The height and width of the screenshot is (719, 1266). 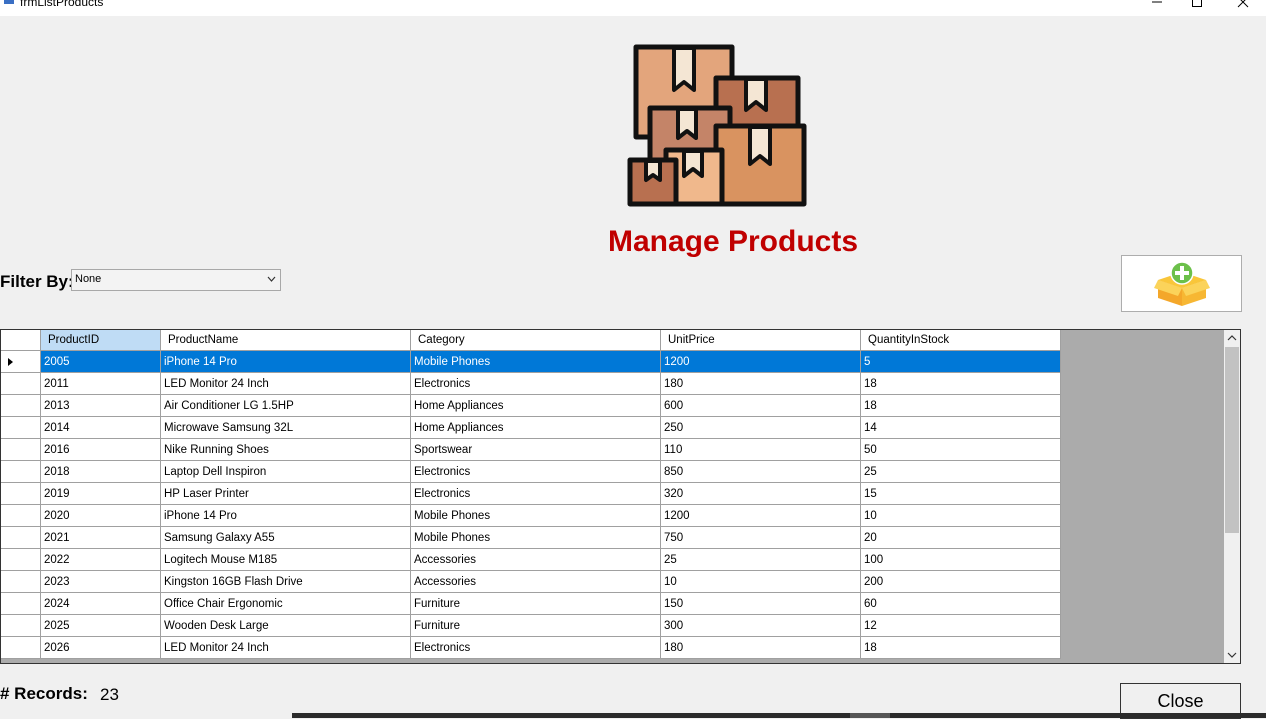 What do you see at coordinates (961, 472) in the screenshot?
I see `cell-quantityinstock: 25` at bounding box center [961, 472].